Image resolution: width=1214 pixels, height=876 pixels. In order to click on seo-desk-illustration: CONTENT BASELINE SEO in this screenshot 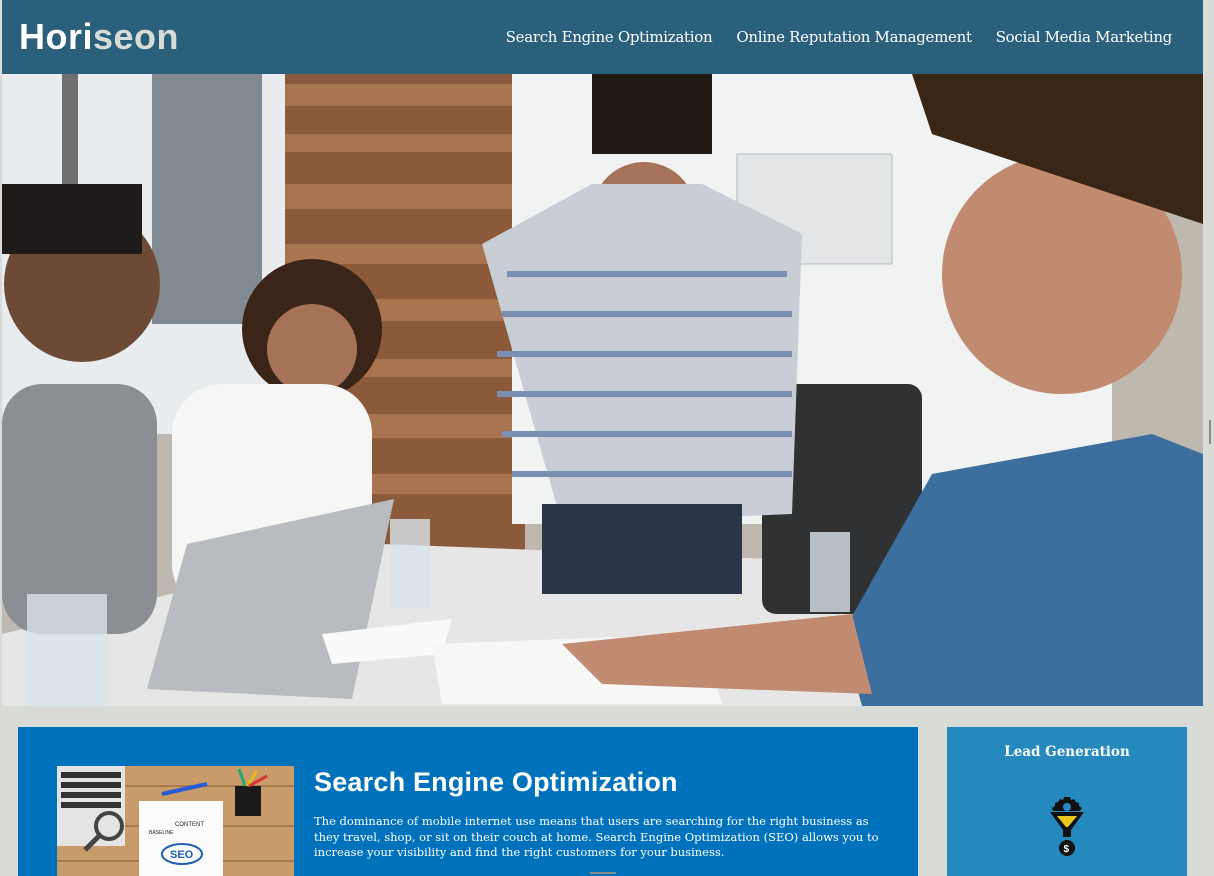, I will do `click(175, 821)`.